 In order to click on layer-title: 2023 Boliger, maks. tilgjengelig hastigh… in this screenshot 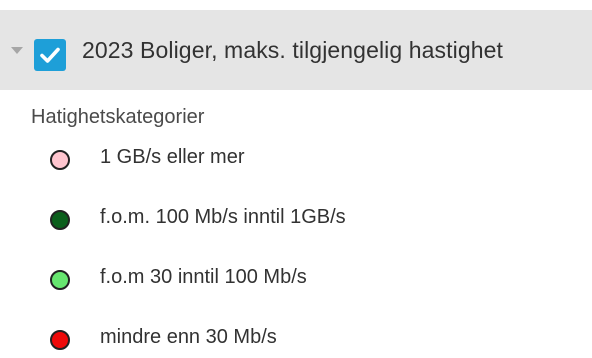, I will do `click(293, 50)`.